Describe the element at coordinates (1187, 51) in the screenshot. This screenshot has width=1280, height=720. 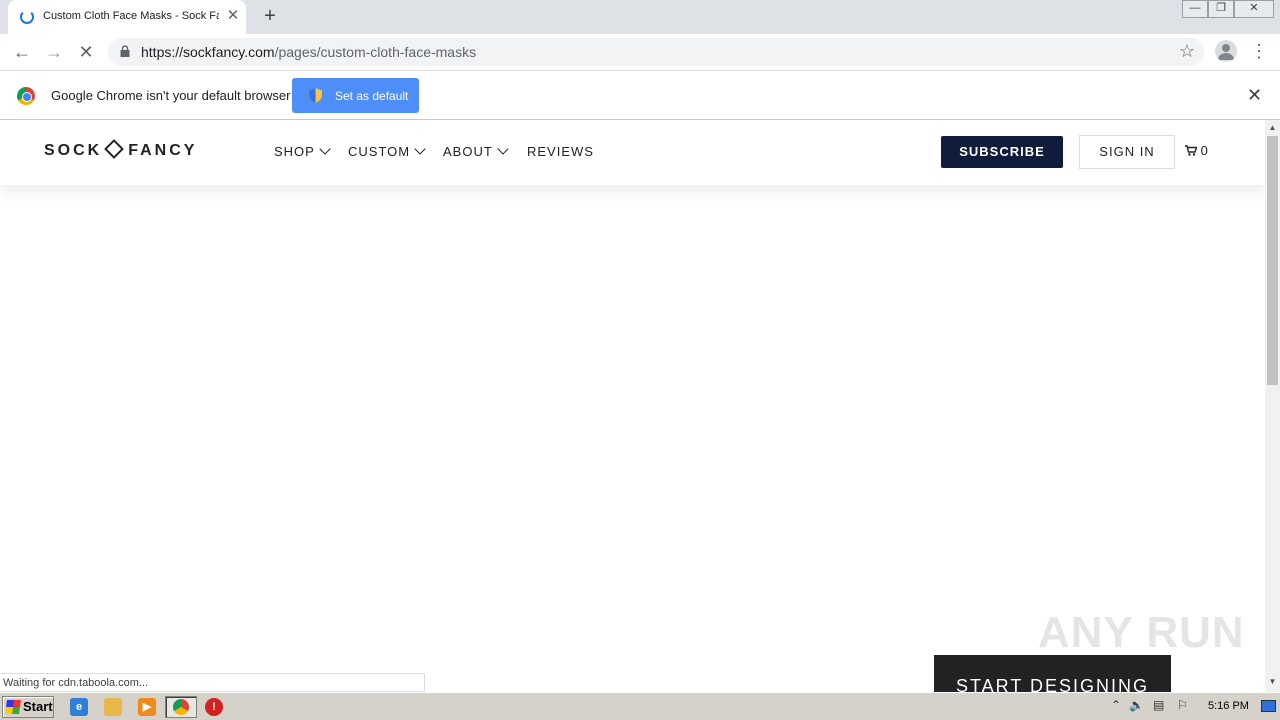
I see `bookmark-star-icon: ☆` at that location.